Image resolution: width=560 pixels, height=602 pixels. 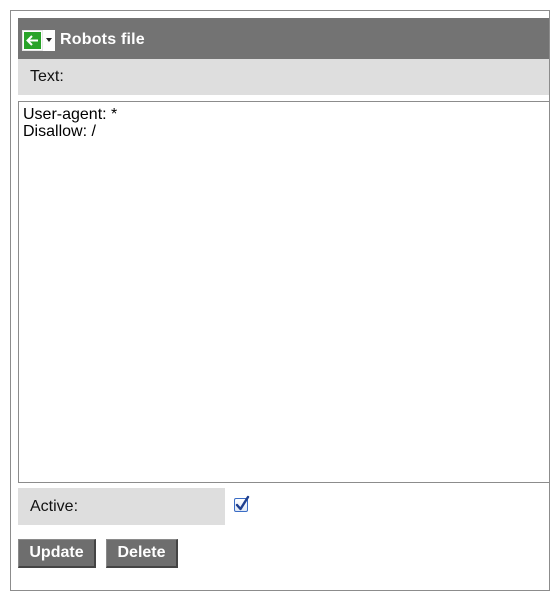 I want to click on checkmark-icon, so click(x=242, y=503).